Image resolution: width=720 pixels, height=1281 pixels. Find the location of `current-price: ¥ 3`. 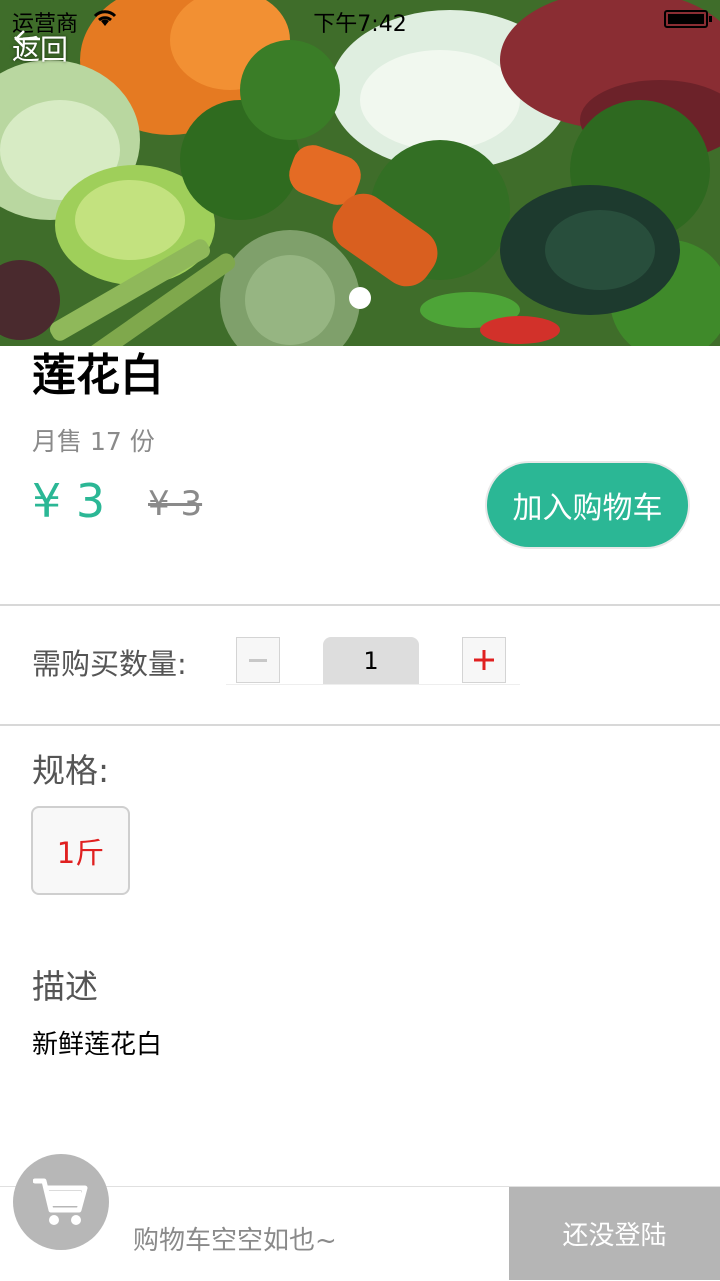

current-price: ¥ 3 is located at coordinates (69, 501).